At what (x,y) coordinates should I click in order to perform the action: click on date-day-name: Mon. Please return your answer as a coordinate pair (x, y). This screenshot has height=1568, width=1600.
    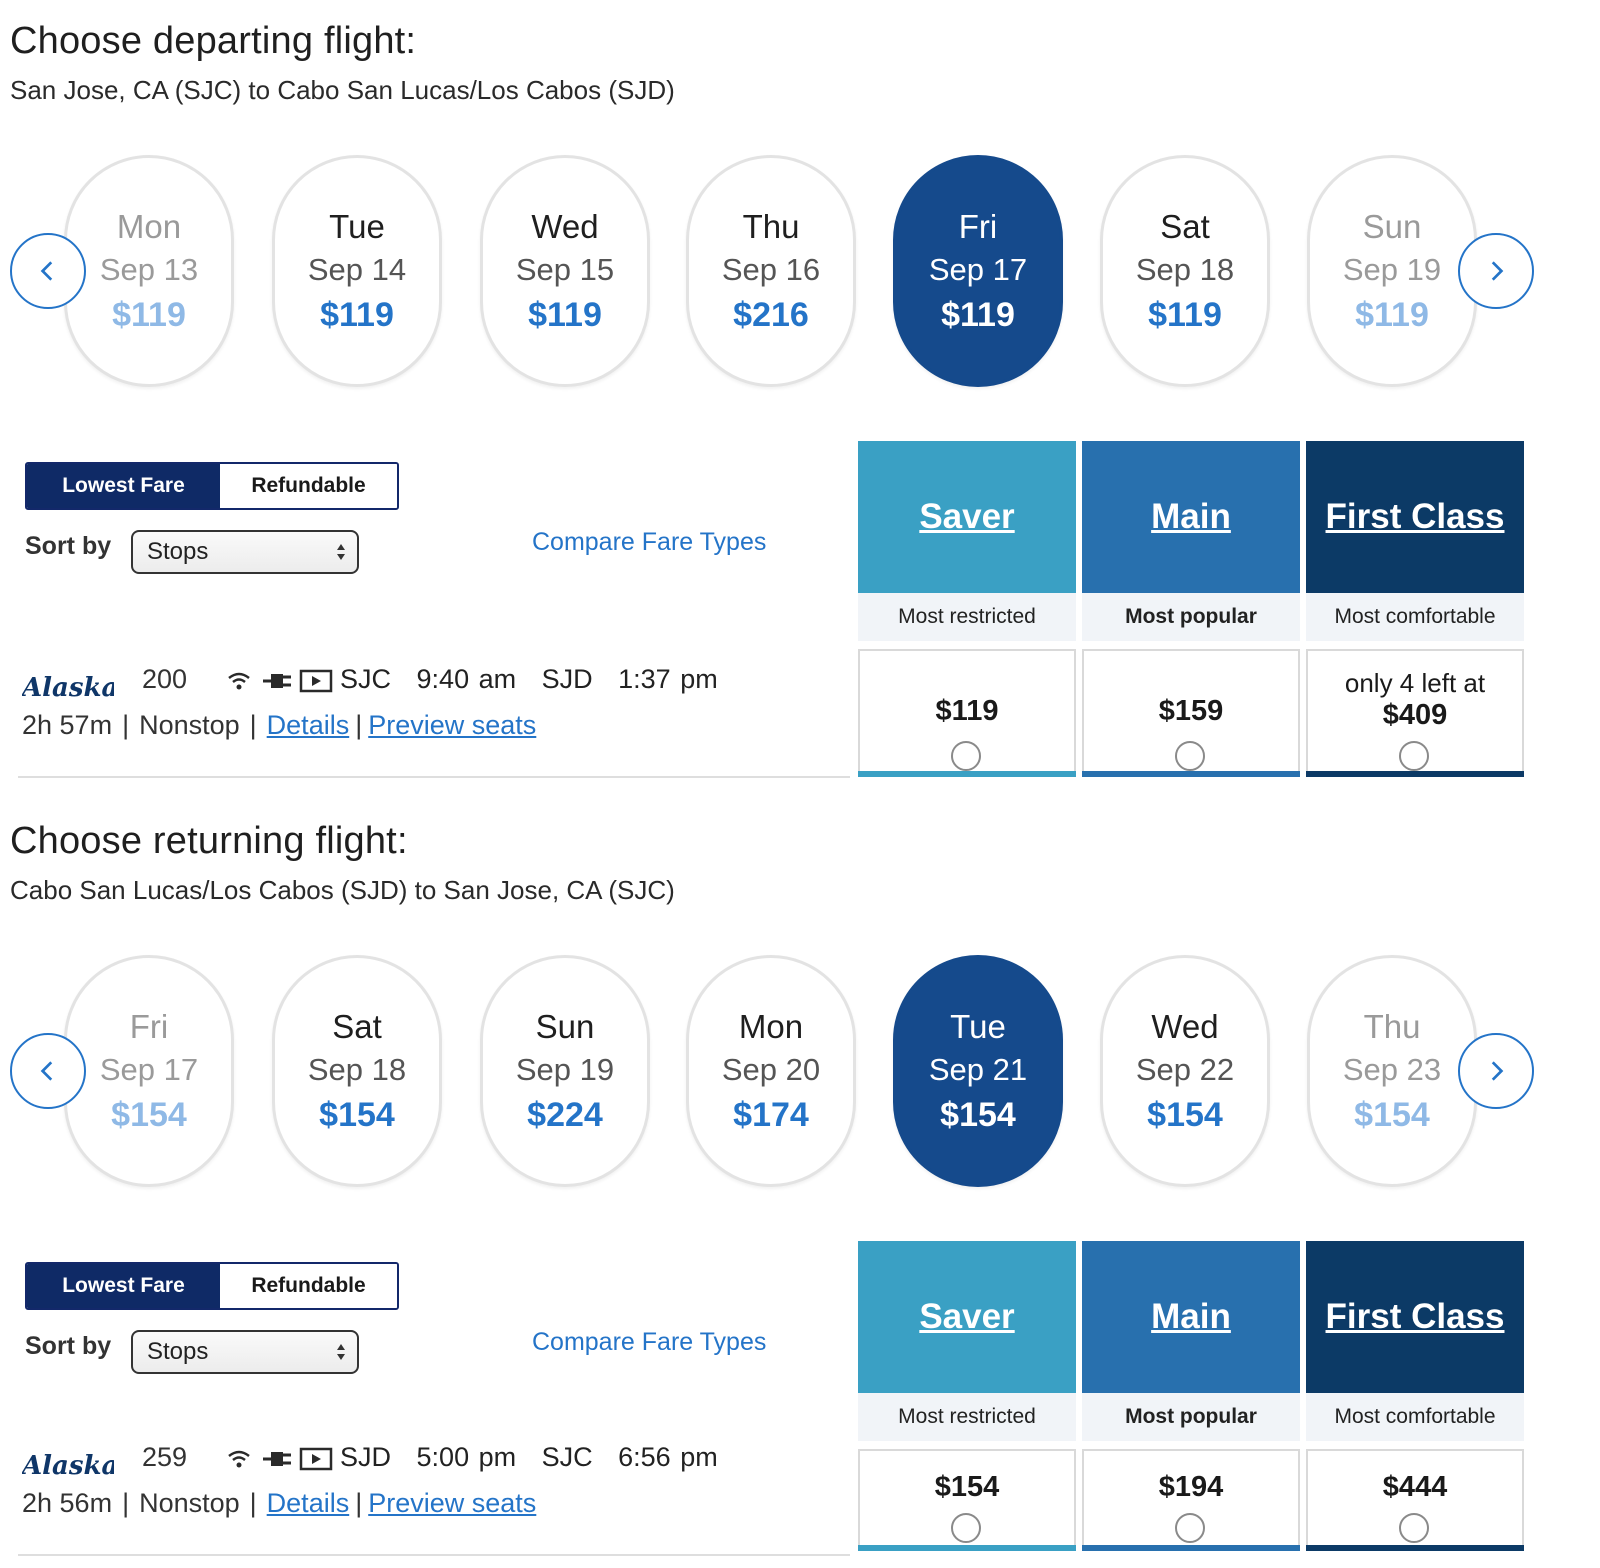
    Looking at the image, I should click on (149, 226).